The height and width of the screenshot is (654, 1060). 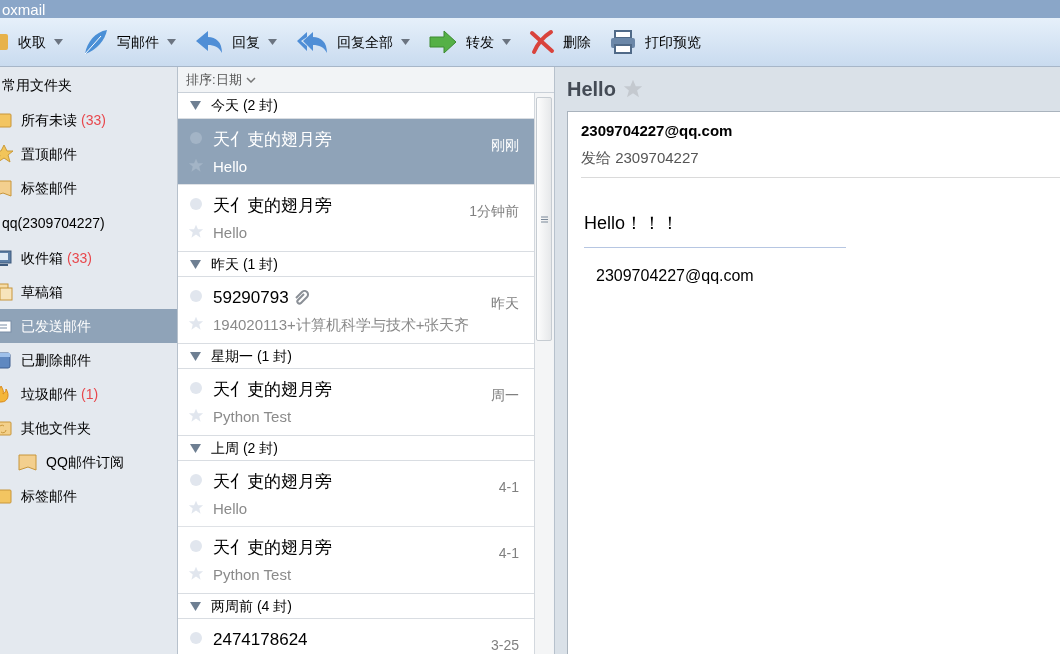 What do you see at coordinates (88, 292) in the screenshot?
I see `folder-item: 草稿箱` at bounding box center [88, 292].